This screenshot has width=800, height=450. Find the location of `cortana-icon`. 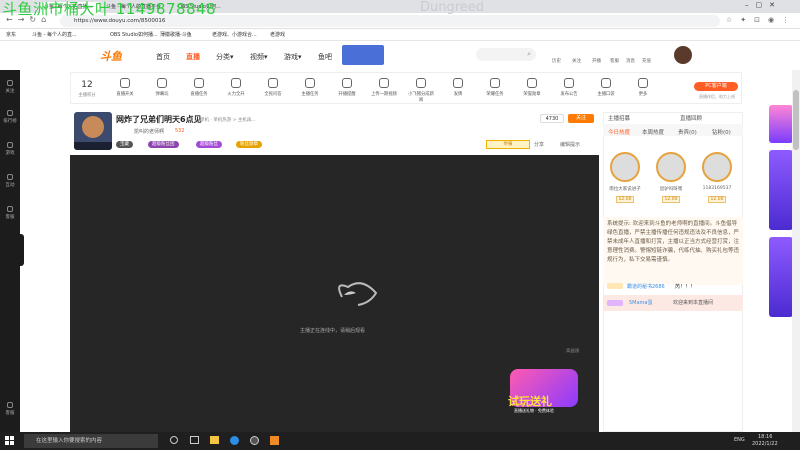

cortana-icon is located at coordinates (174, 440).